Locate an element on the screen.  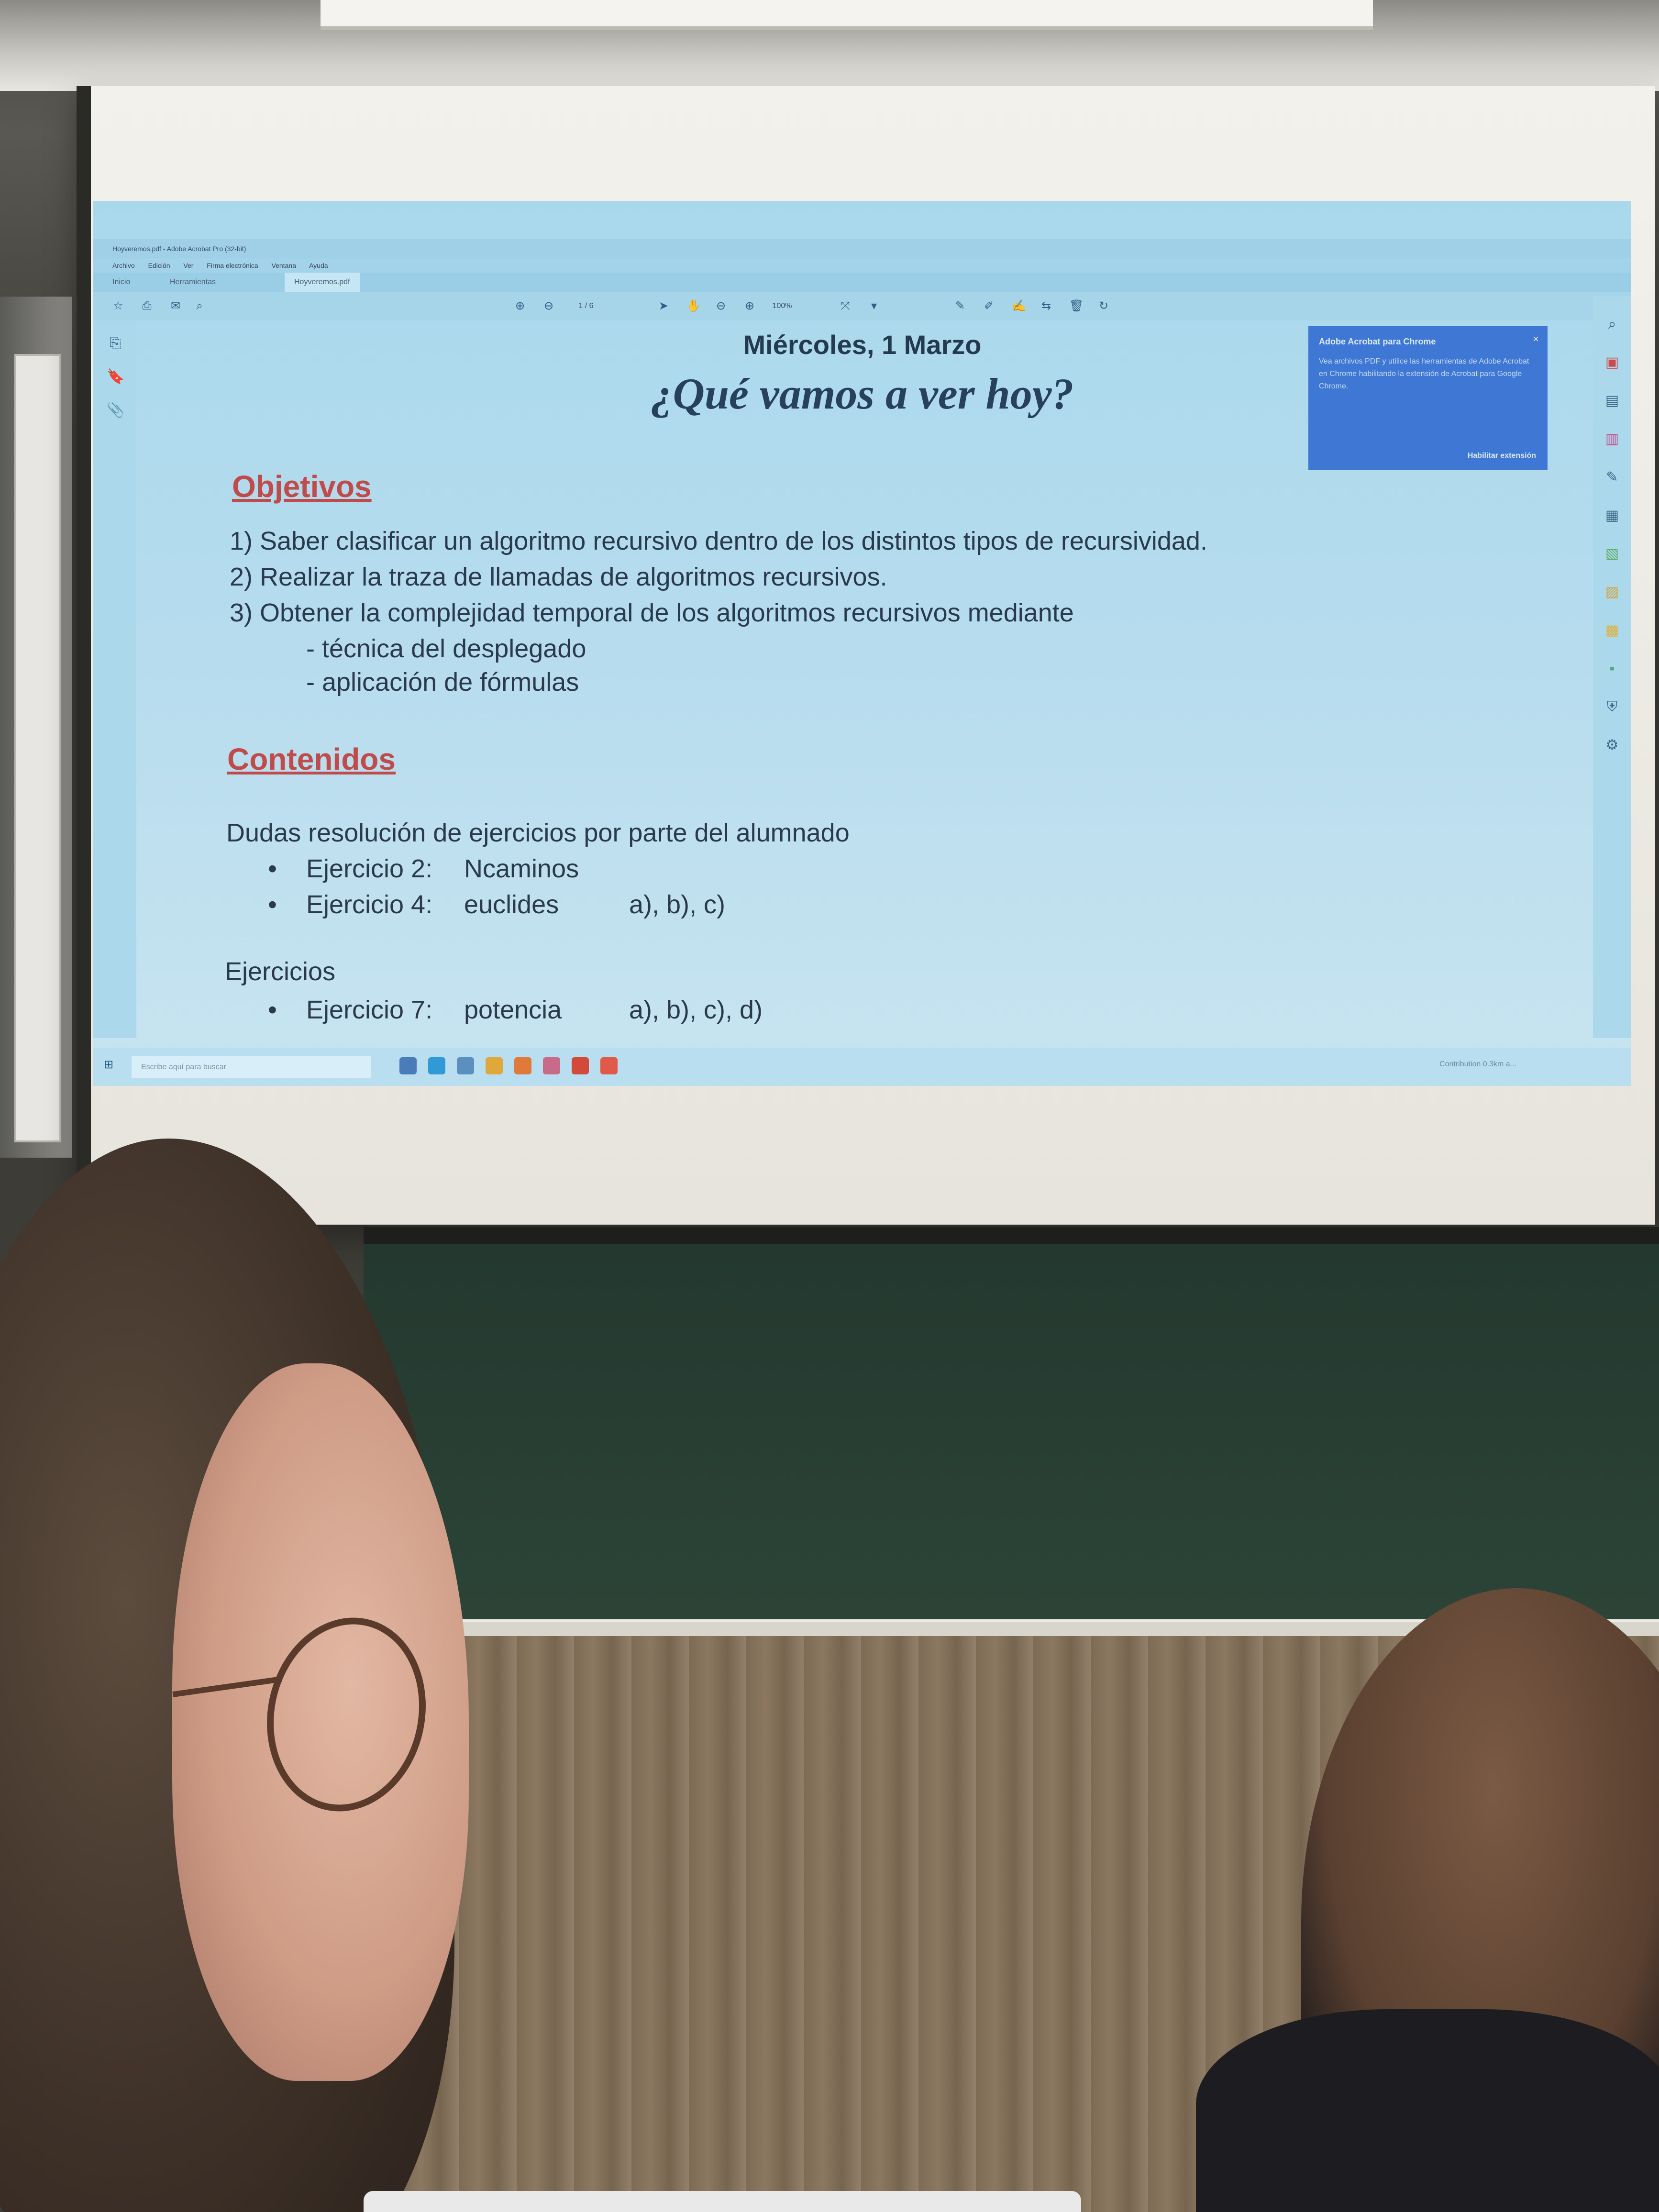
exercise-label: Ejercicio 2: is located at coordinates (369, 868).